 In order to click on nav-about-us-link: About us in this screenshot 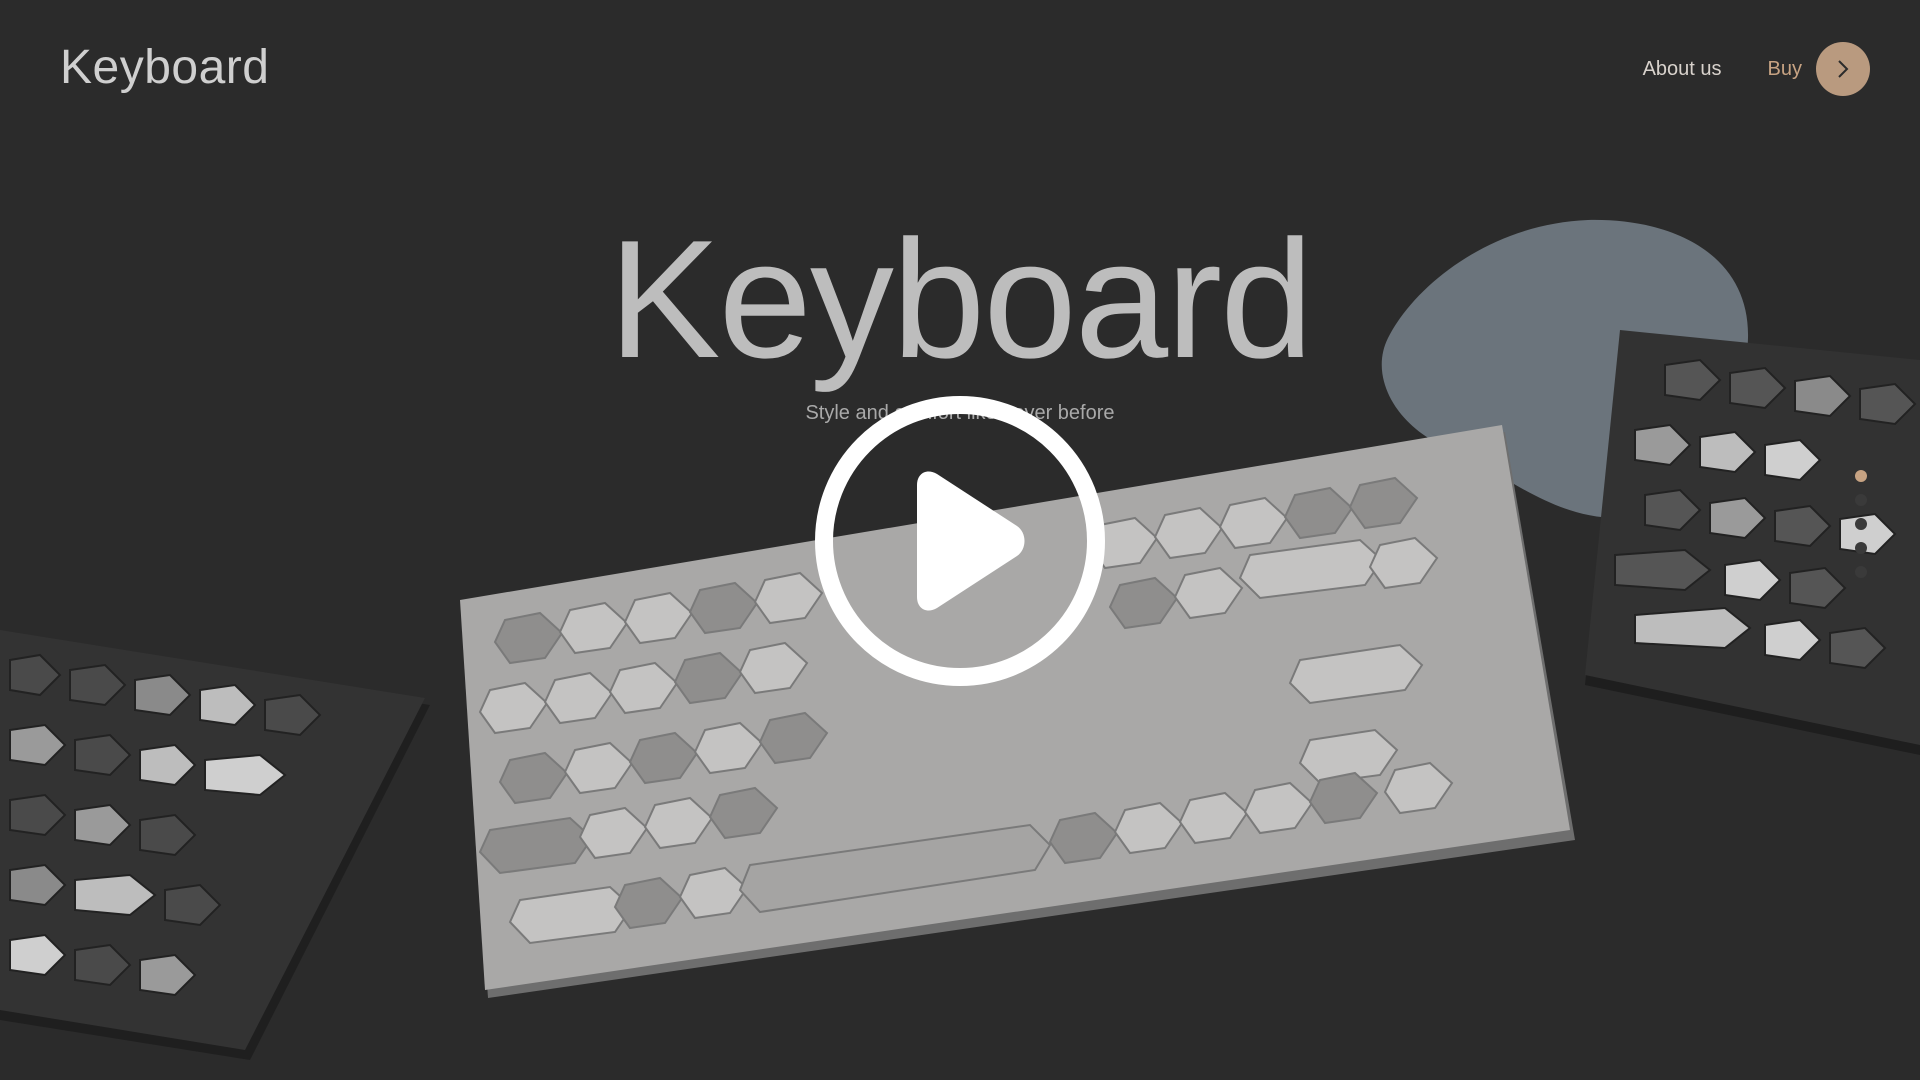, I will do `click(1682, 69)`.